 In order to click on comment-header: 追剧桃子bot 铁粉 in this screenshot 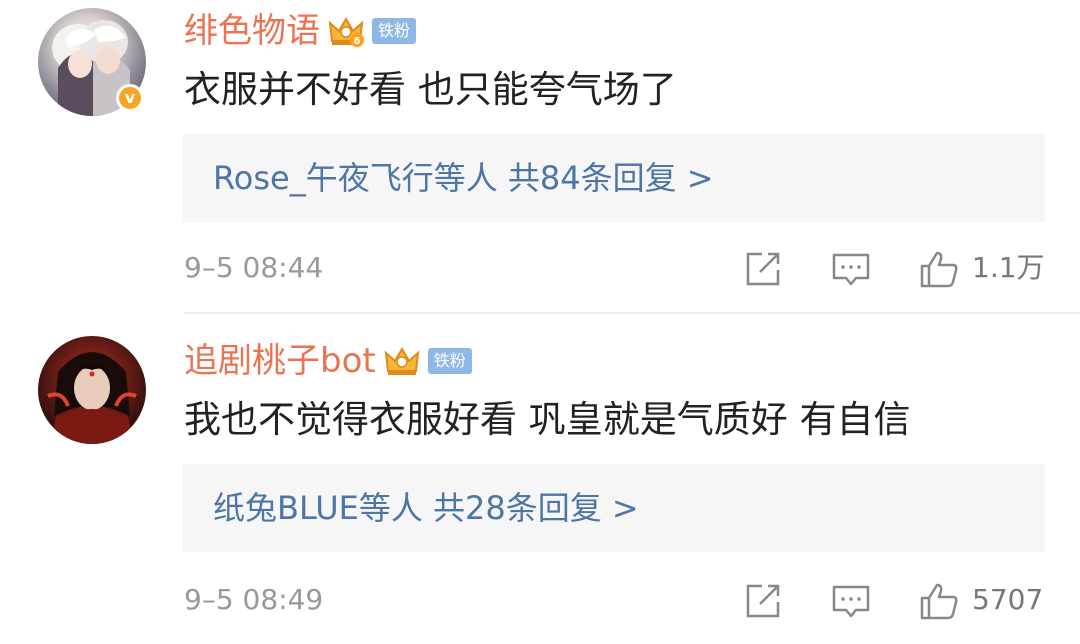, I will do `click(328, 361)`.